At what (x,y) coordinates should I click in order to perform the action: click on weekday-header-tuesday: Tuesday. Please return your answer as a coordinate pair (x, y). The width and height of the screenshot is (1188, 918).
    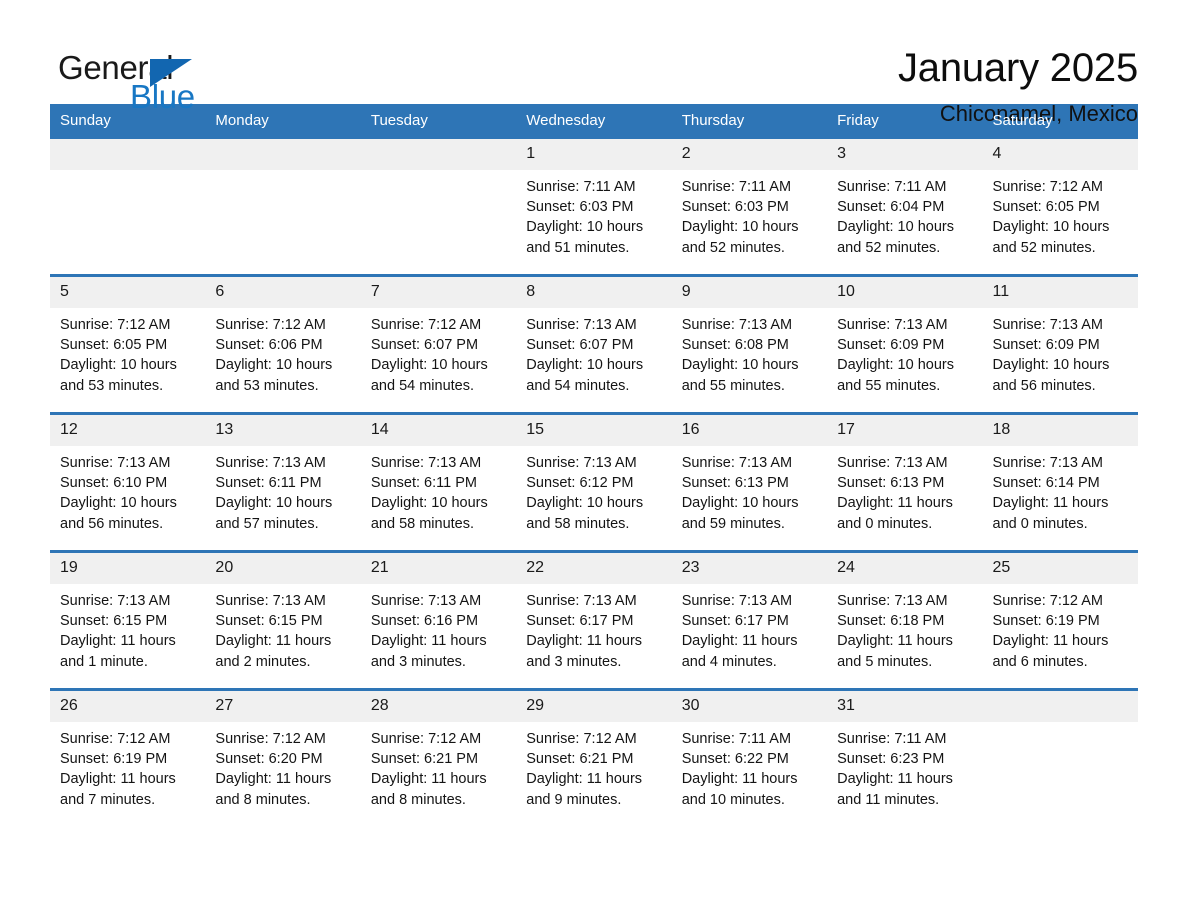
    Looking at the image, I should click on (438, 121).